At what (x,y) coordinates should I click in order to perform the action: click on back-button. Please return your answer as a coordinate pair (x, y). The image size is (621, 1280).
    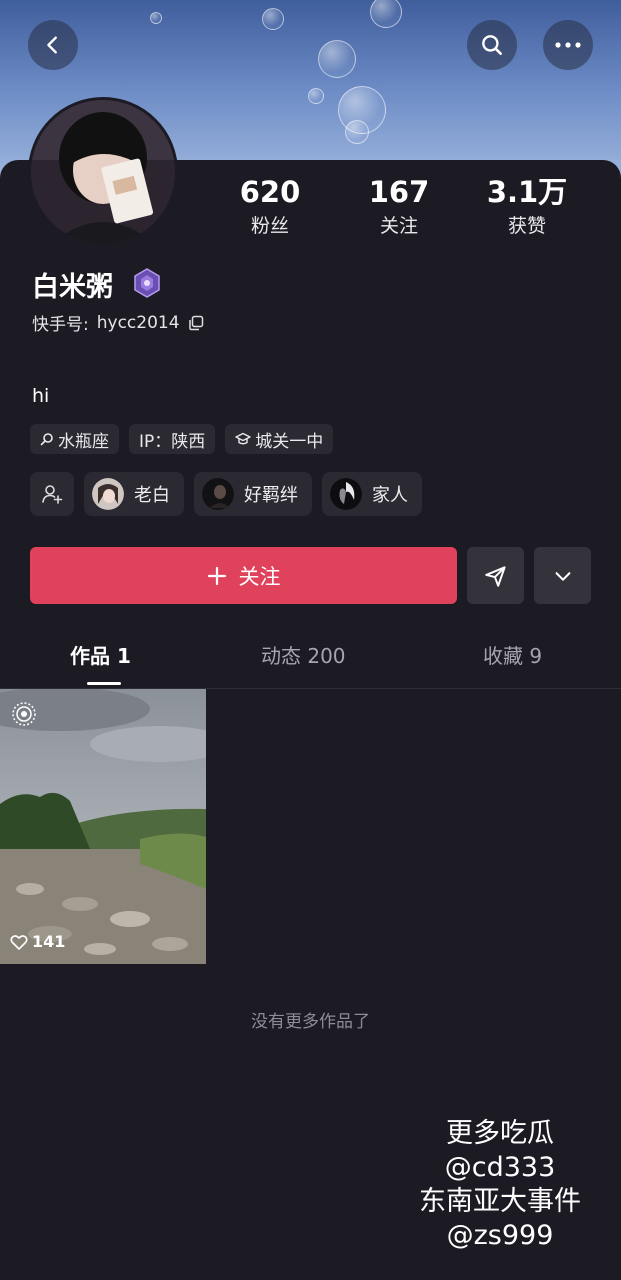
    Looking at the image, I should click on (53, 45).